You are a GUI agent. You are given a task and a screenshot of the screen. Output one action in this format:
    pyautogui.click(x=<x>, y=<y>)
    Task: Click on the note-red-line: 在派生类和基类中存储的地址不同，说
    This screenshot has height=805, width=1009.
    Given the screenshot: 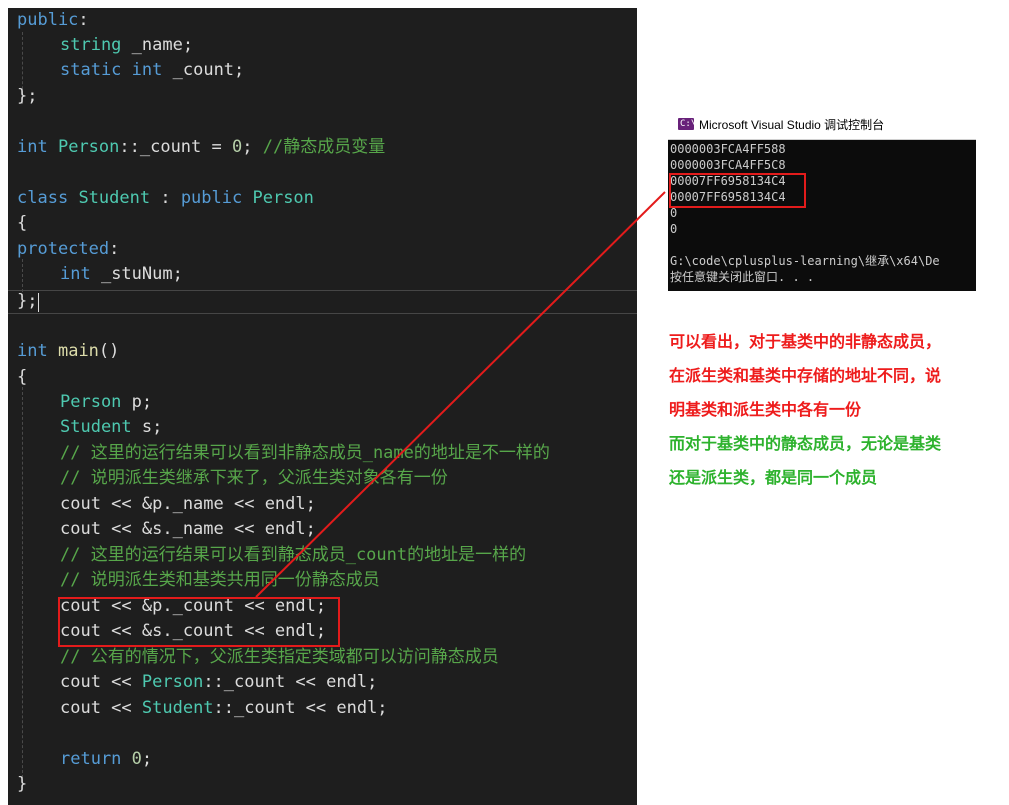 What is the action you would take?
    pyautogui.click(x=805, y=375)
    